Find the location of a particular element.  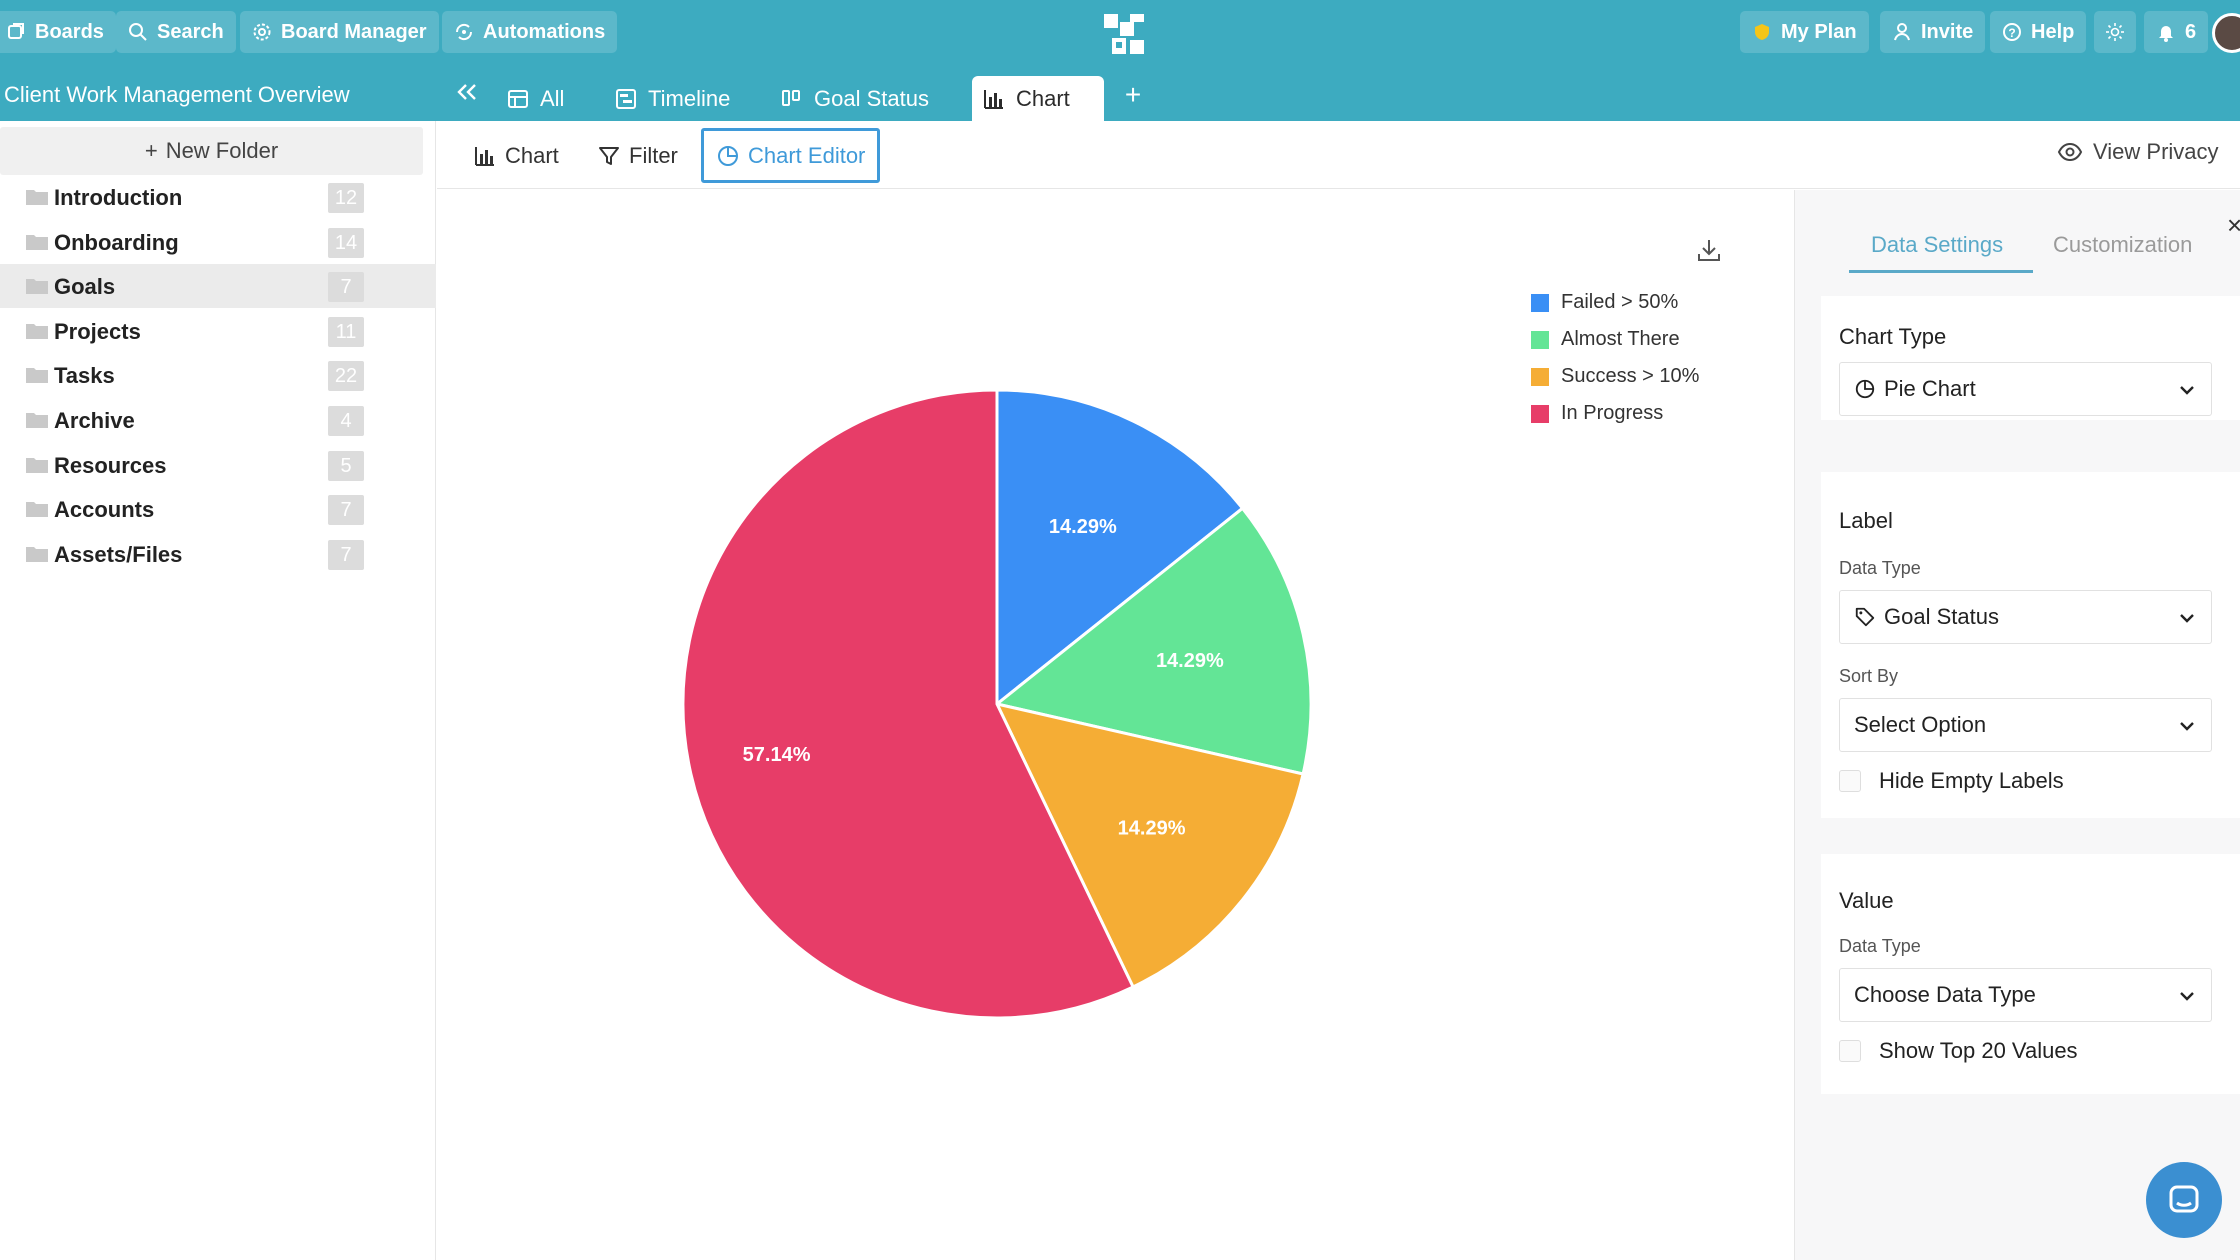

tab-goal-status: Goal Status is located at coordinates (854, 98).